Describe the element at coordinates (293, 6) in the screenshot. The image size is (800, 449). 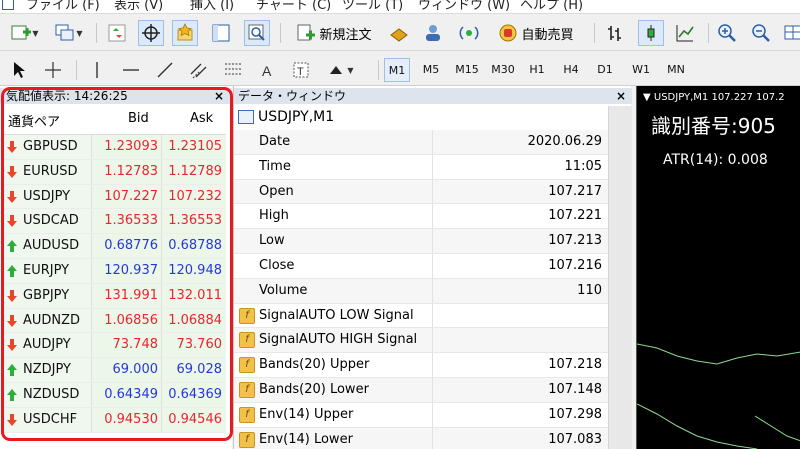
I see `menu-chart: チャート (C)` at that location.